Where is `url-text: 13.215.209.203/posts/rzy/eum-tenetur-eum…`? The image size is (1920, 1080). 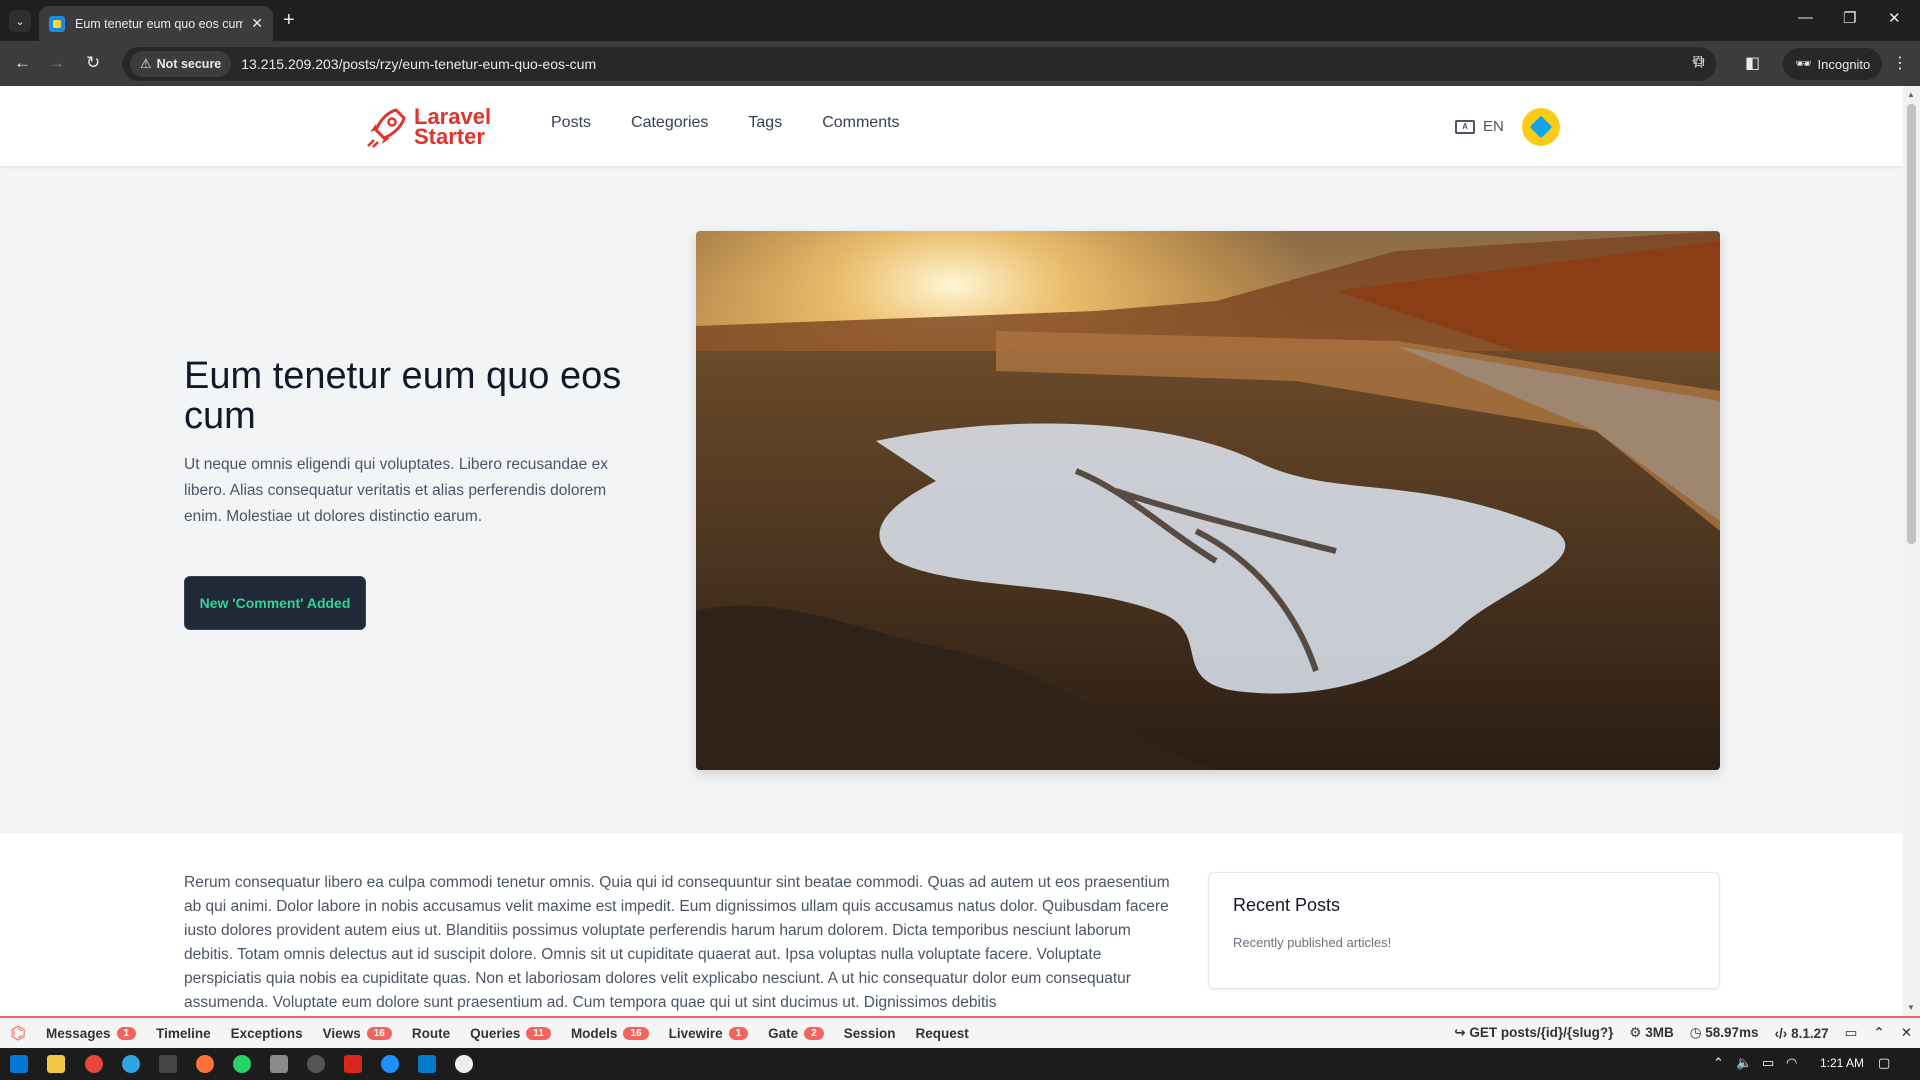
url-text: 13.215.209.203/posts/rzy/eum-tenetur-eum… is located at coordinates (418, 64).